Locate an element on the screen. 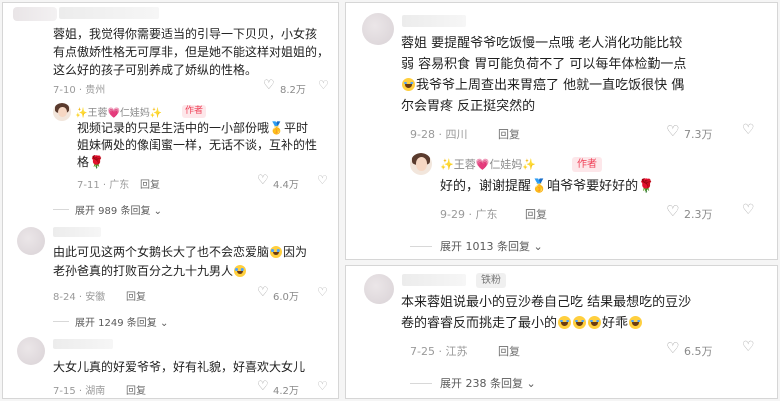 The image size is (780, 401). reply-date-location: 7-11 · 广东 is located at coordinates (103, 185).